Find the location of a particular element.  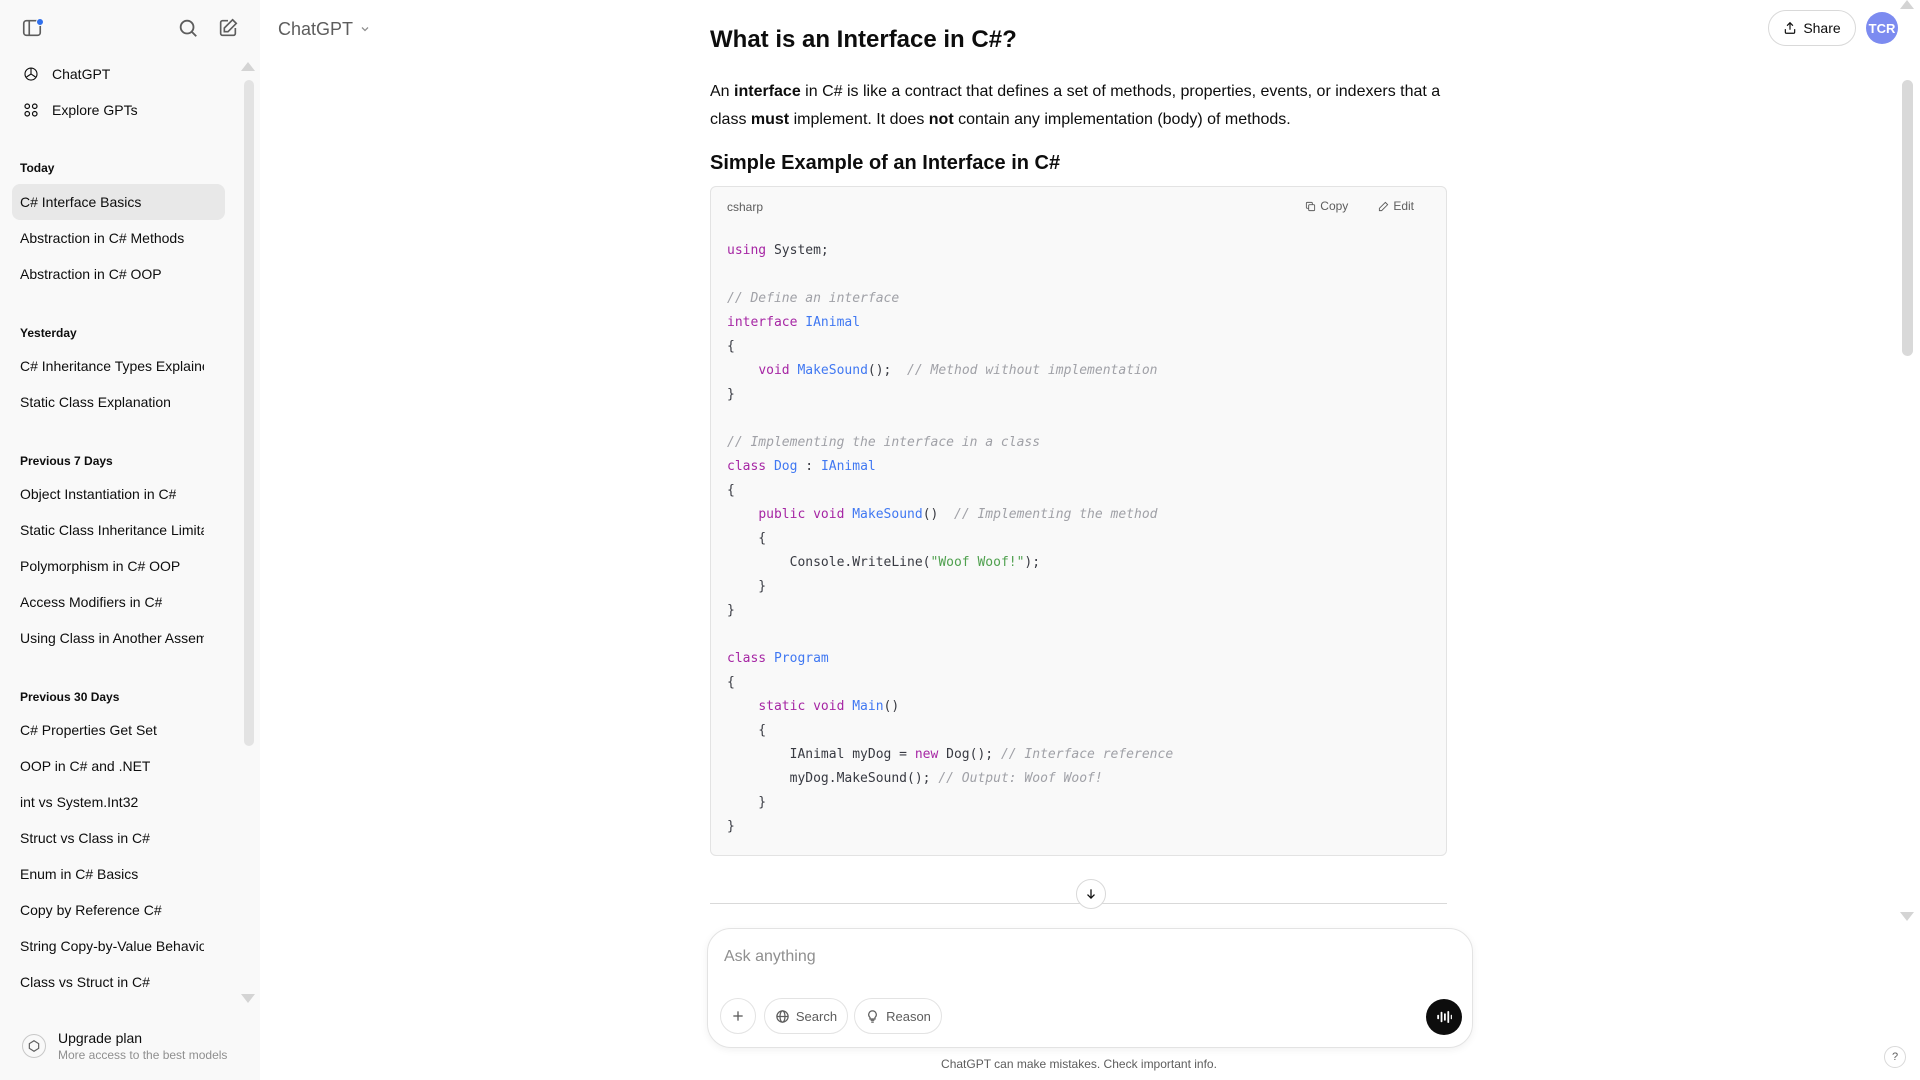

chat-item: Static Class Inheritance Limitations is located at coordinates (118, 530).